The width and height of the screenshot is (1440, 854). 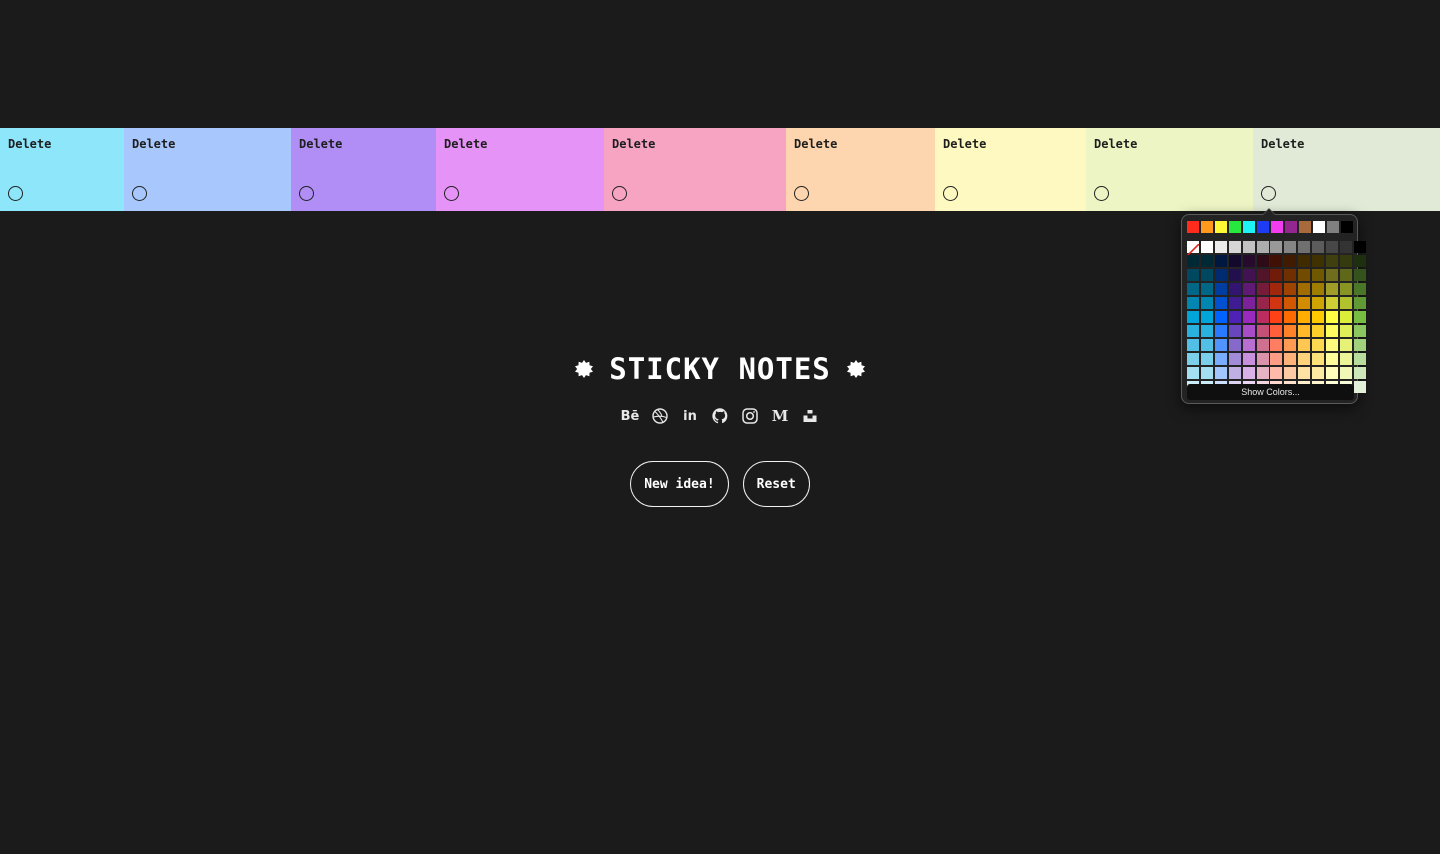 What do you see at coordinates (1193, 249) in the screenshot?
I see `no-color-swatch` at bounding box center [1193, 249].